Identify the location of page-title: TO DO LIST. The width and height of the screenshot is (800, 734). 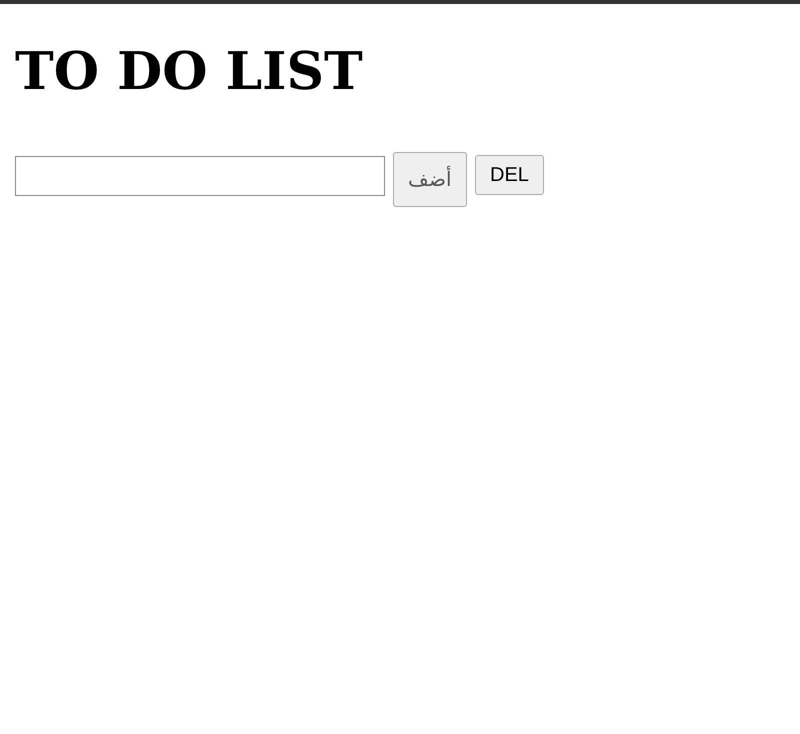
(189, 72).